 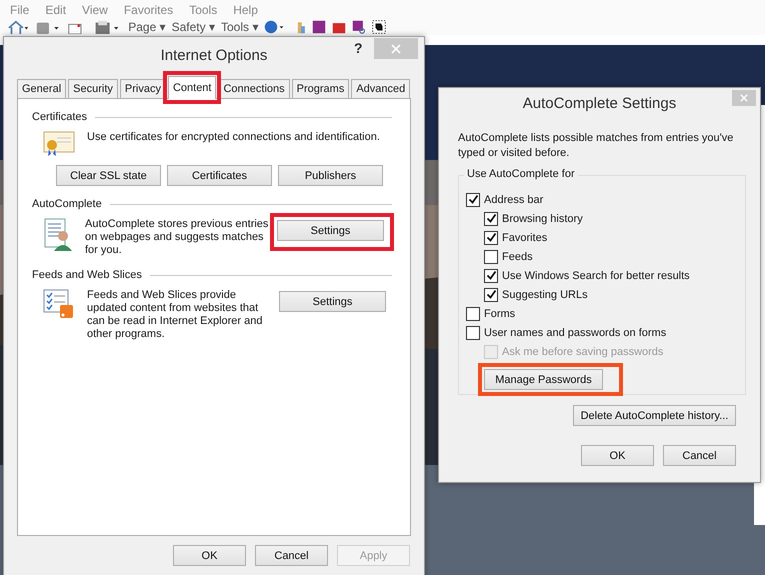 I want to click on help-button: ?, so click(x=358, y=48).